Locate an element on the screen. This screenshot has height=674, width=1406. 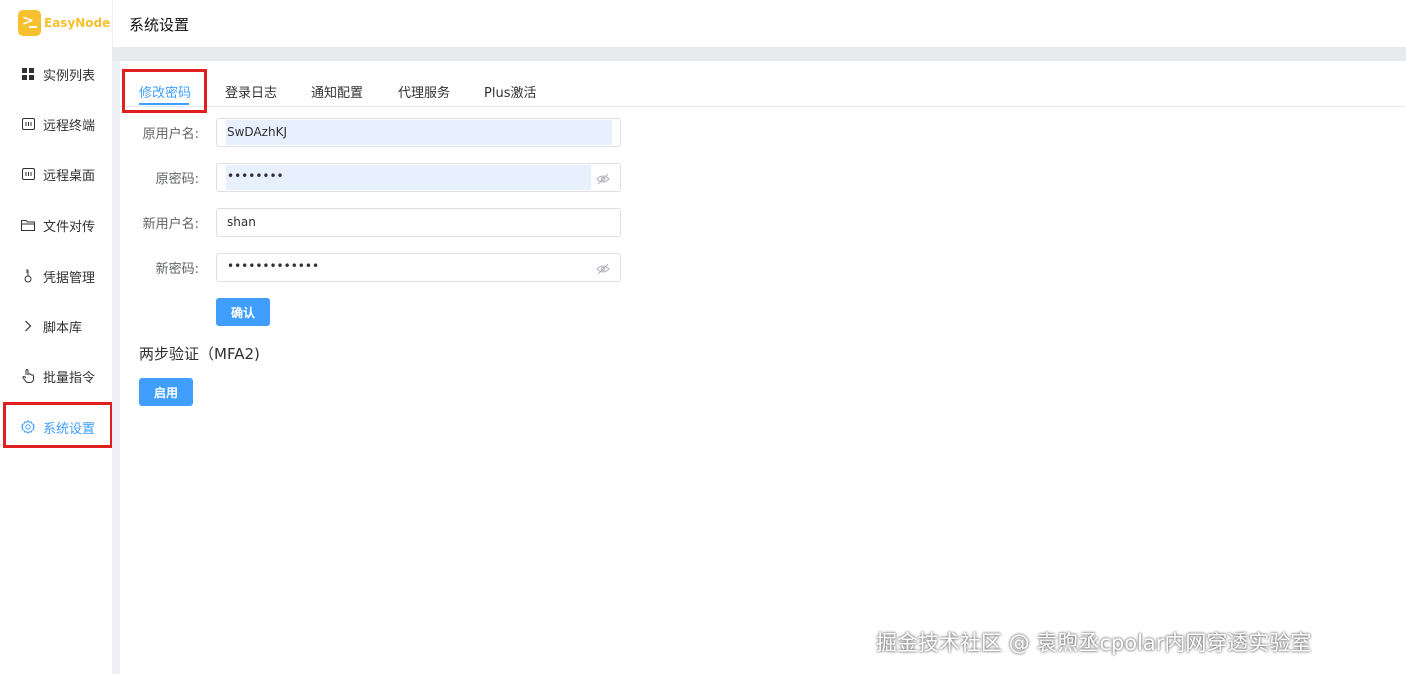
sidebar-item-label: 远程终端 is located at coordinates (69, 126).